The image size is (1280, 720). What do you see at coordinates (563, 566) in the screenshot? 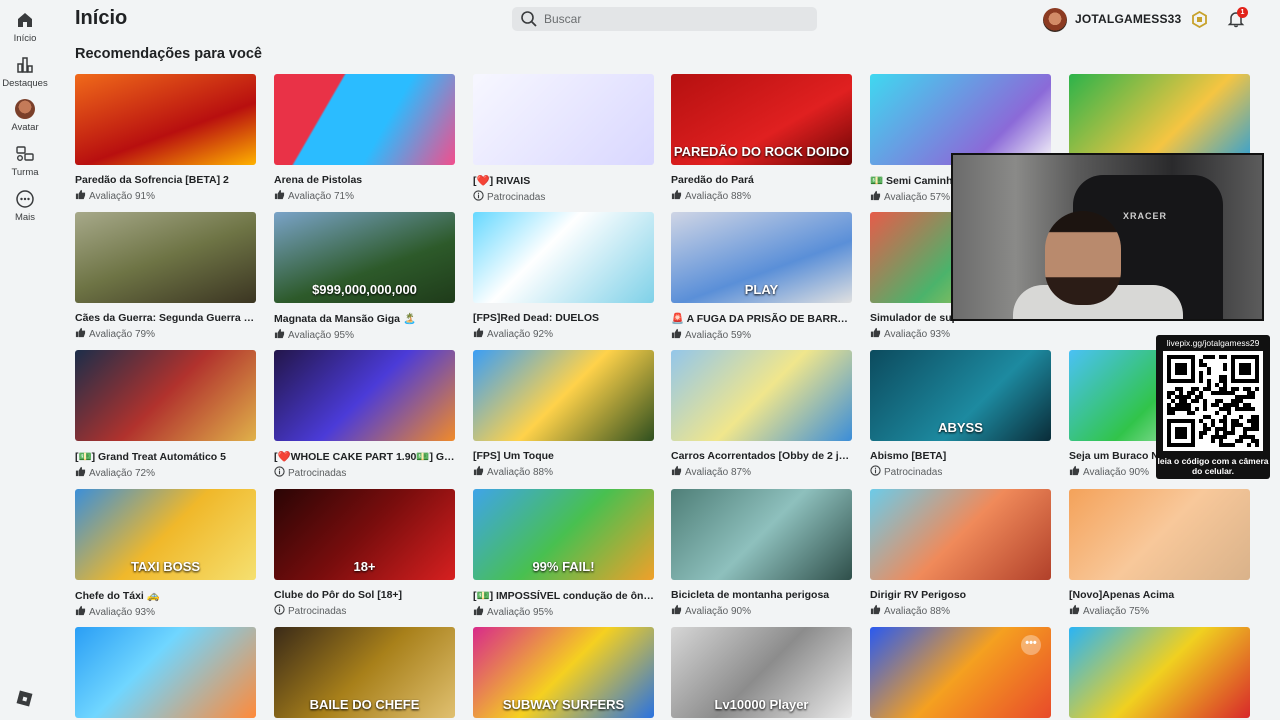
I see `thumbnail-text: 99% FAIL!` at bounding box center [563, 566].